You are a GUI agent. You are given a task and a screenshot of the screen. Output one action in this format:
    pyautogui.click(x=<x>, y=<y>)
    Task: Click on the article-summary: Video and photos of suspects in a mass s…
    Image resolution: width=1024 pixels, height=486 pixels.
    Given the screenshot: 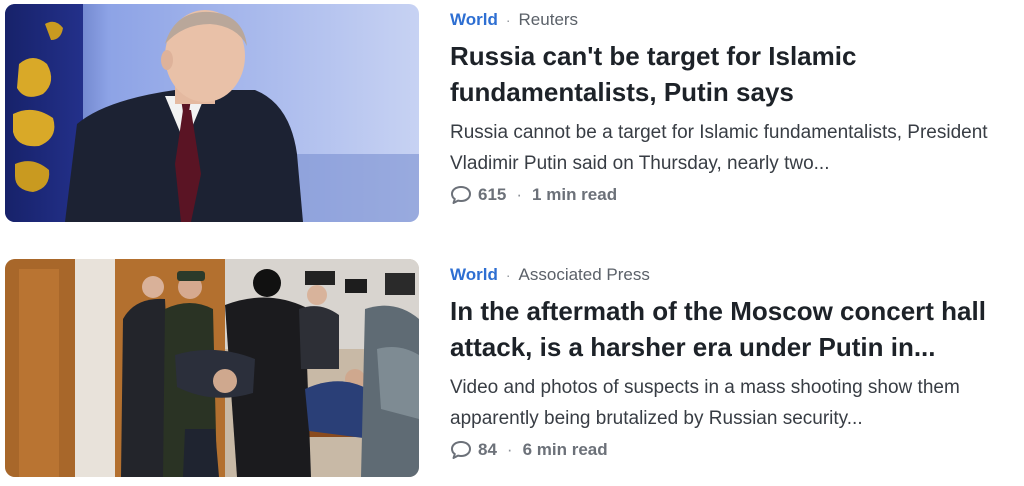 What is the action you would take?
    pyautogui.click(x=705, y=403)
    